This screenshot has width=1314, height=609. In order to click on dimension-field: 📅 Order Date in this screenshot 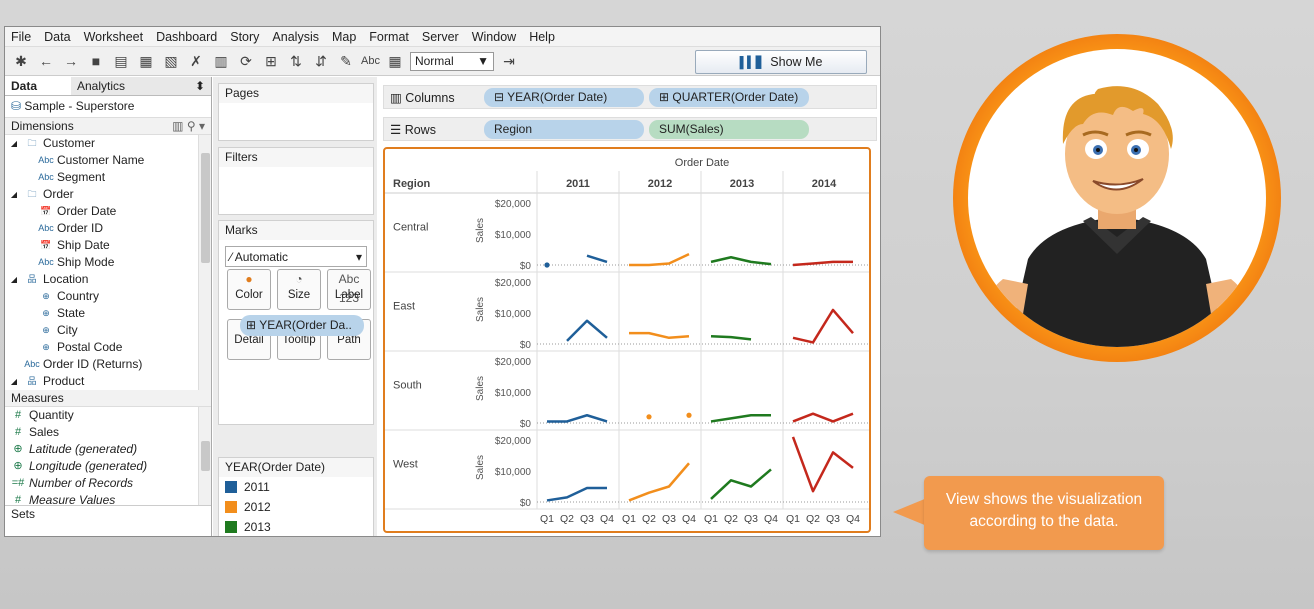, I will do `click(108, 211)`.